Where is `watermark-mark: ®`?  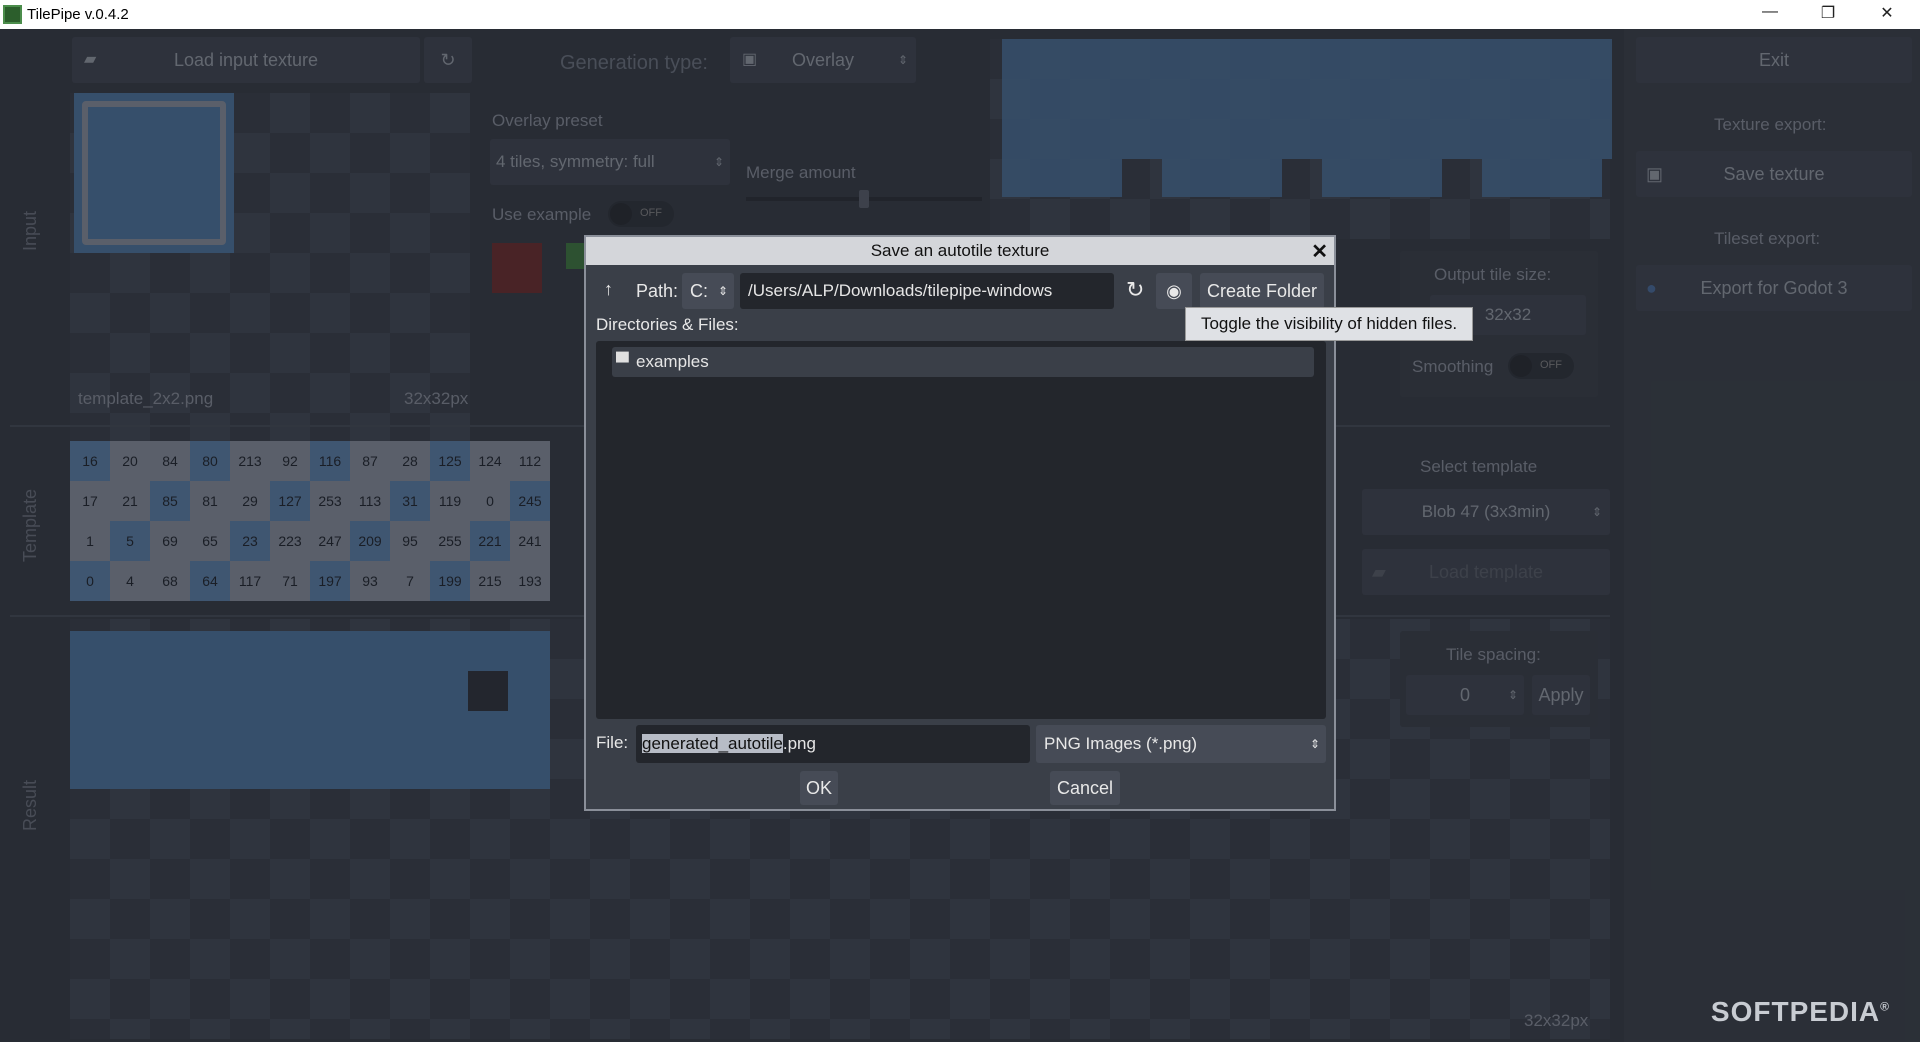 watermark-mark: ® is located at coordinates (1885, 1006).